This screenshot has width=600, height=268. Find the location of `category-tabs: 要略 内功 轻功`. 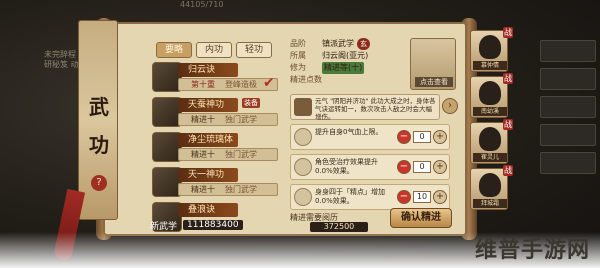

category-tabs: 要略 内功 轻功 is located at coordinates (214, 50).